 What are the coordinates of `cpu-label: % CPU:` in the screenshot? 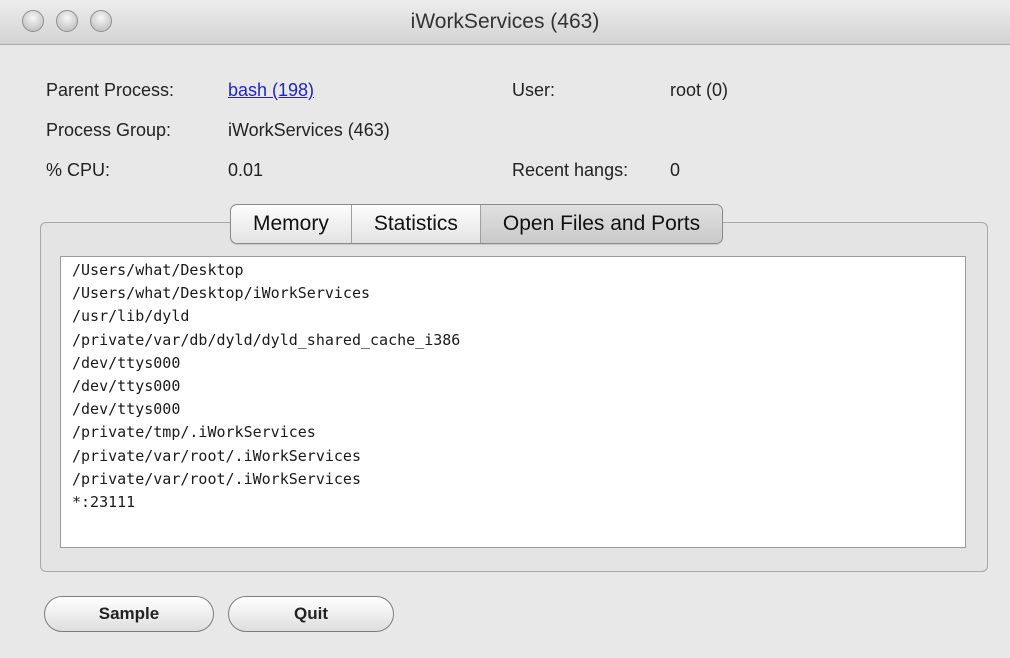 It's located at (78, 170).